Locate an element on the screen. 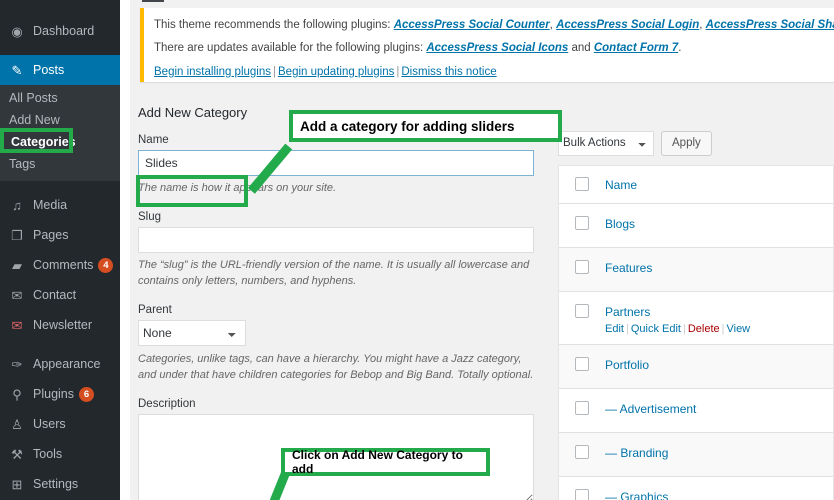 The height and width of the screenshot is (500, 834). category-link: Blogs is located at coordinates (620, 224).